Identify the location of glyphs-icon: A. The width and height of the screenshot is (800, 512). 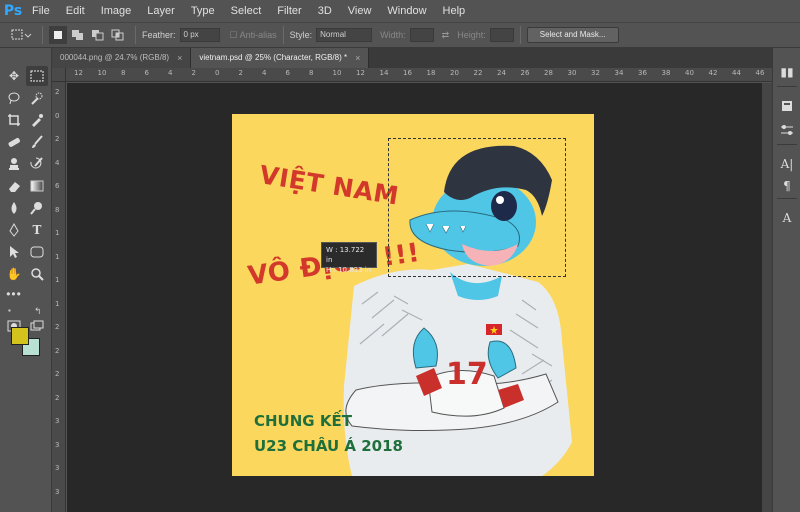
(787, 218).